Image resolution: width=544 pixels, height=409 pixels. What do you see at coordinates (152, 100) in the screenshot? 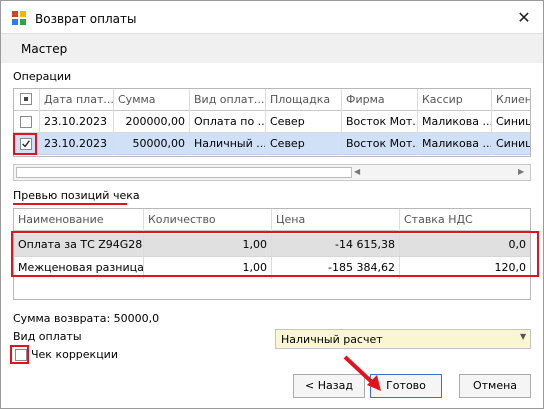
I see `column-header: Сумма` at bounding box center [152, 100].